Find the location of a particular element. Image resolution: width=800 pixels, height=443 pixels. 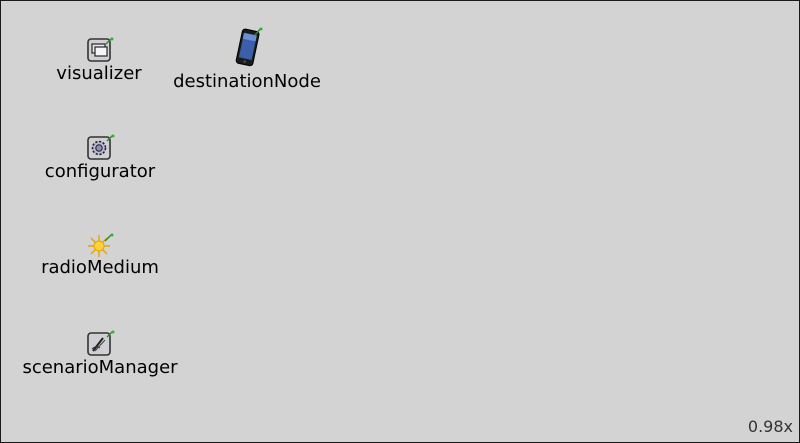

node-radioMedium: radioMedium is located at coordinates (100, 257).